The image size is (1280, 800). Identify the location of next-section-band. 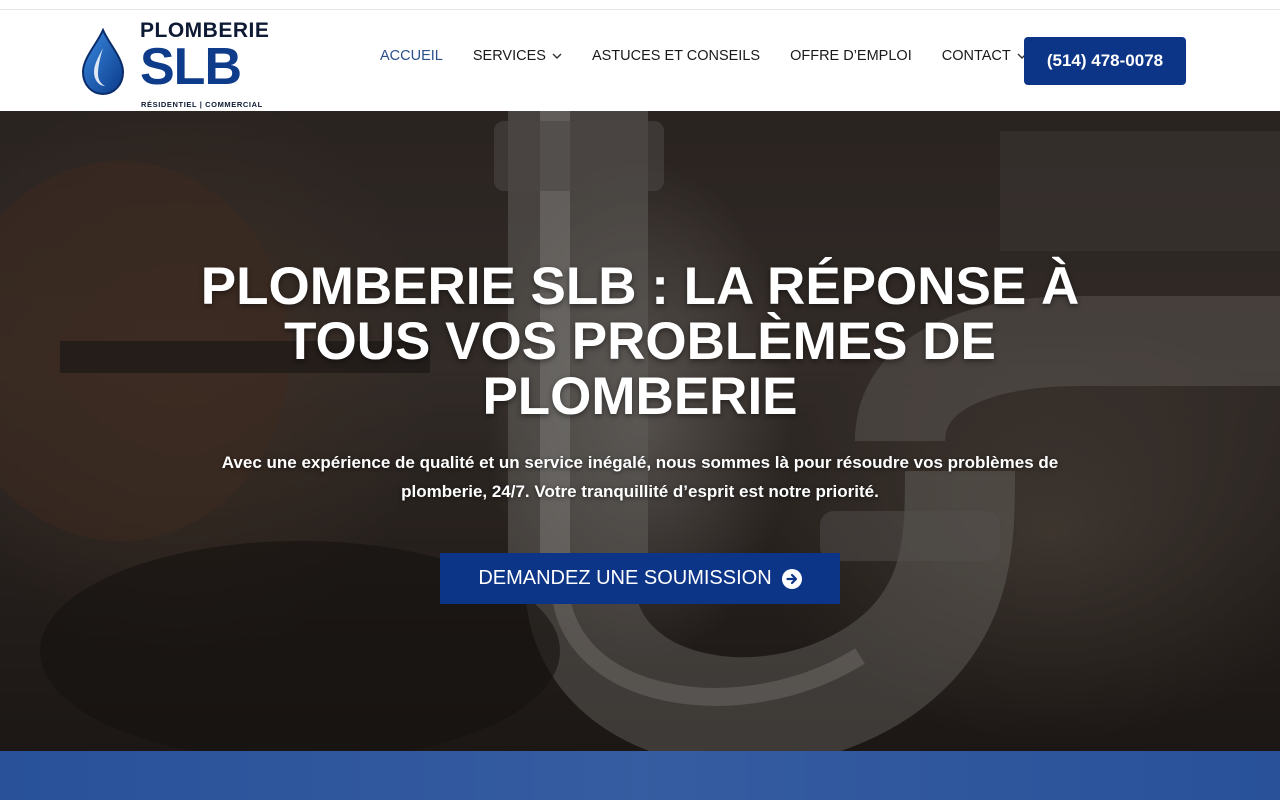
(640, 775).